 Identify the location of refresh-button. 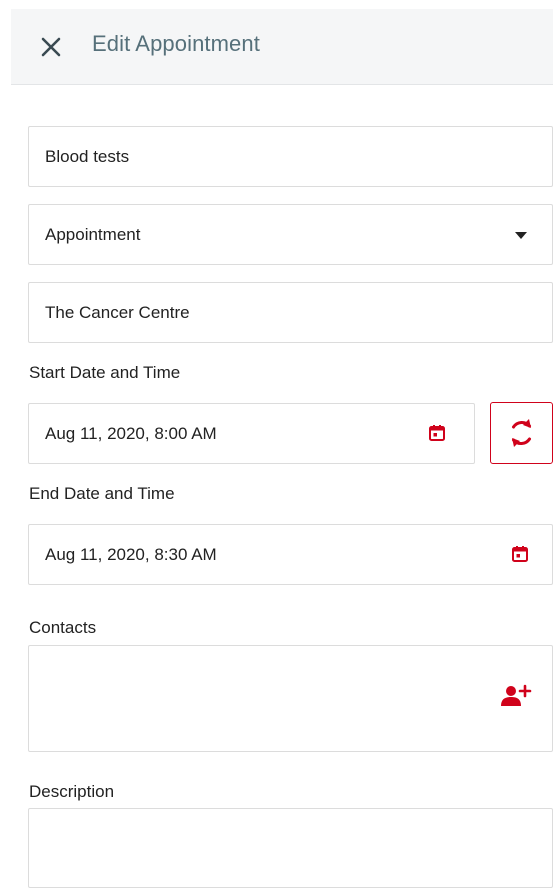
(521, 433).